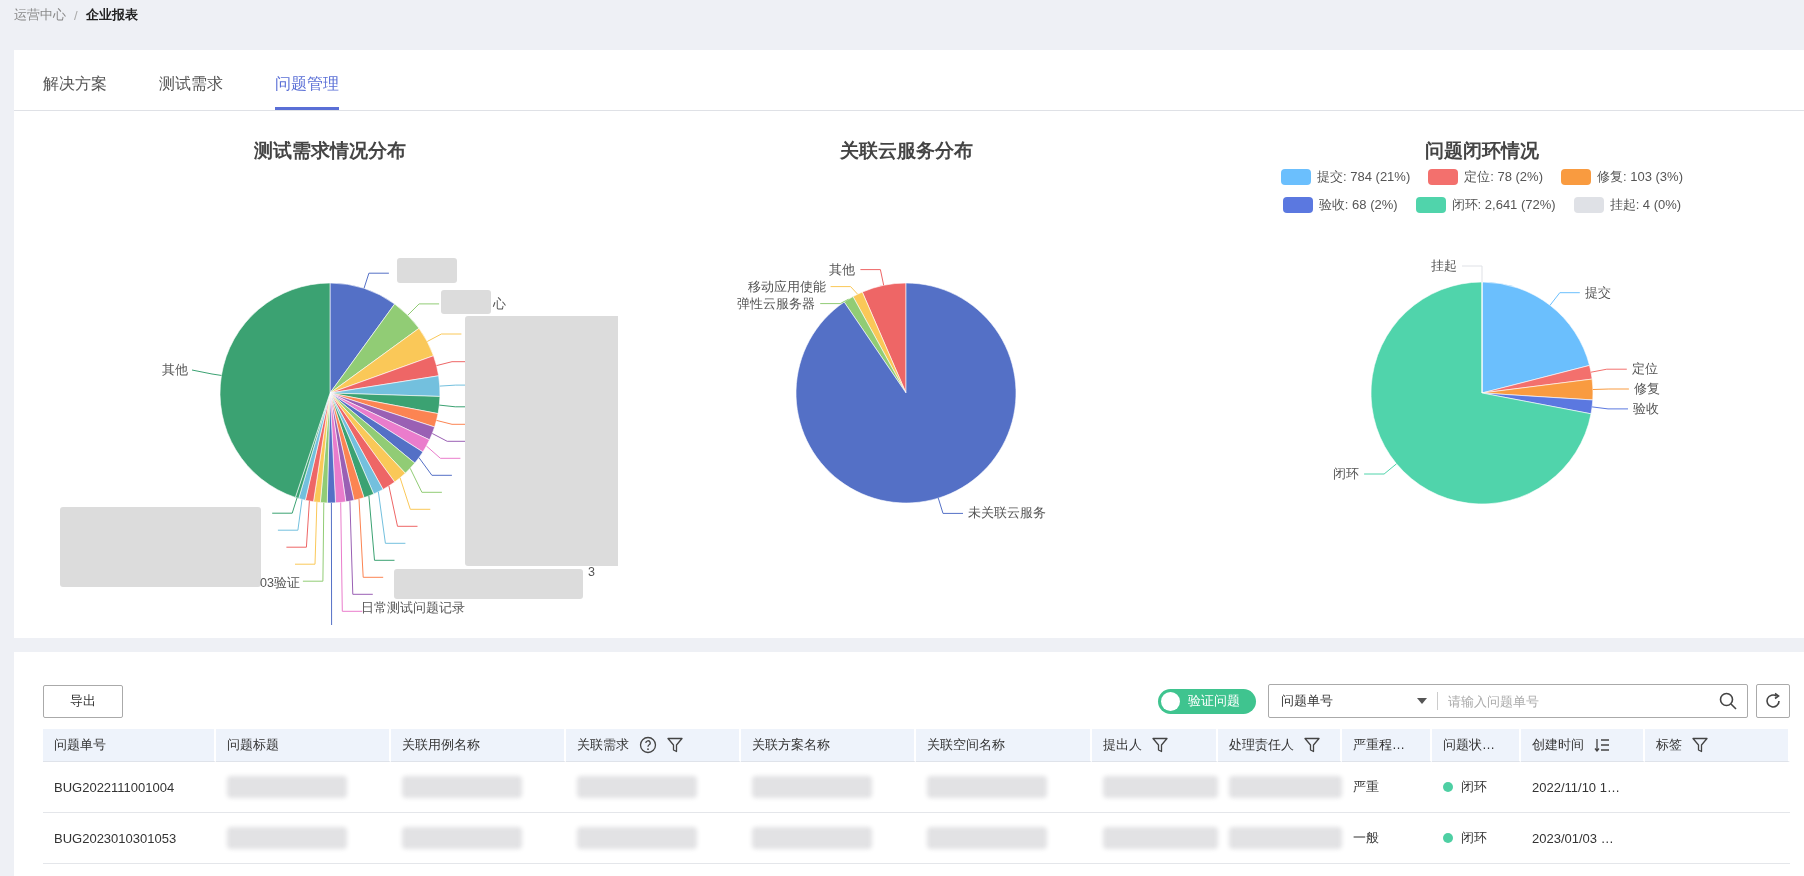 The width and height of the screenshot is (1804, 876). Describe the element at coordinates (1422, 701) in the screenshot. I see `caret-down-icon` at that location.